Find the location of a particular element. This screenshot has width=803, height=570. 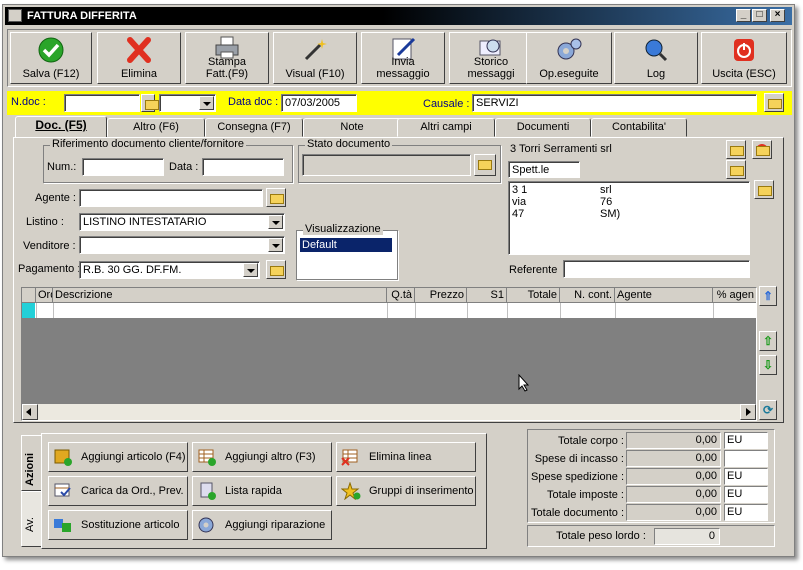

rif-data-input is located at coordinates (243, 167).